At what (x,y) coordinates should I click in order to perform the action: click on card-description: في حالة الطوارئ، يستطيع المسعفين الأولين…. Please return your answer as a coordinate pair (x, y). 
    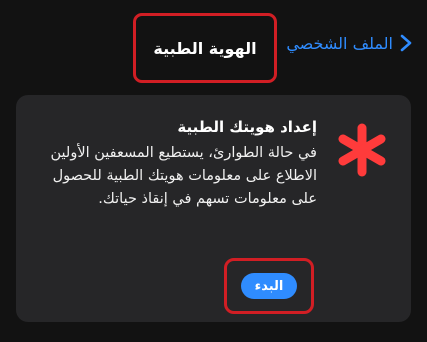
    Looking at the image, I should click on (183, 176).